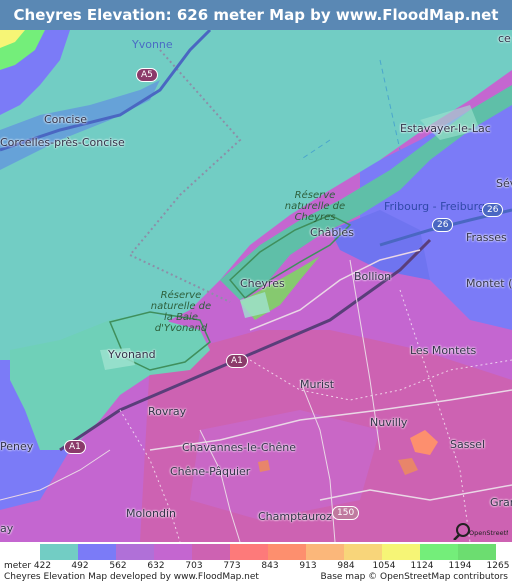  Describe the element at coordinates (422, 566) in the screenshot. I see `legend-tick-label: 1124` at that location.